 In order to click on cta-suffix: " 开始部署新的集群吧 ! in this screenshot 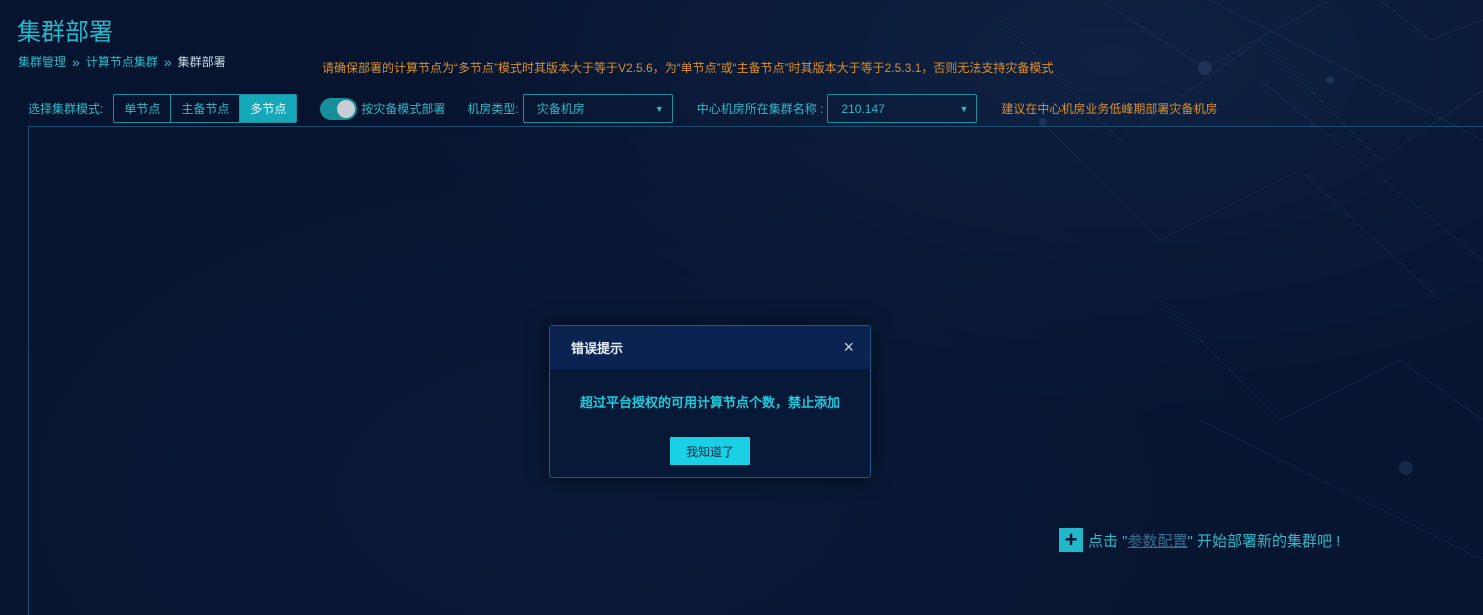, I will do `click(1264, 541)`.